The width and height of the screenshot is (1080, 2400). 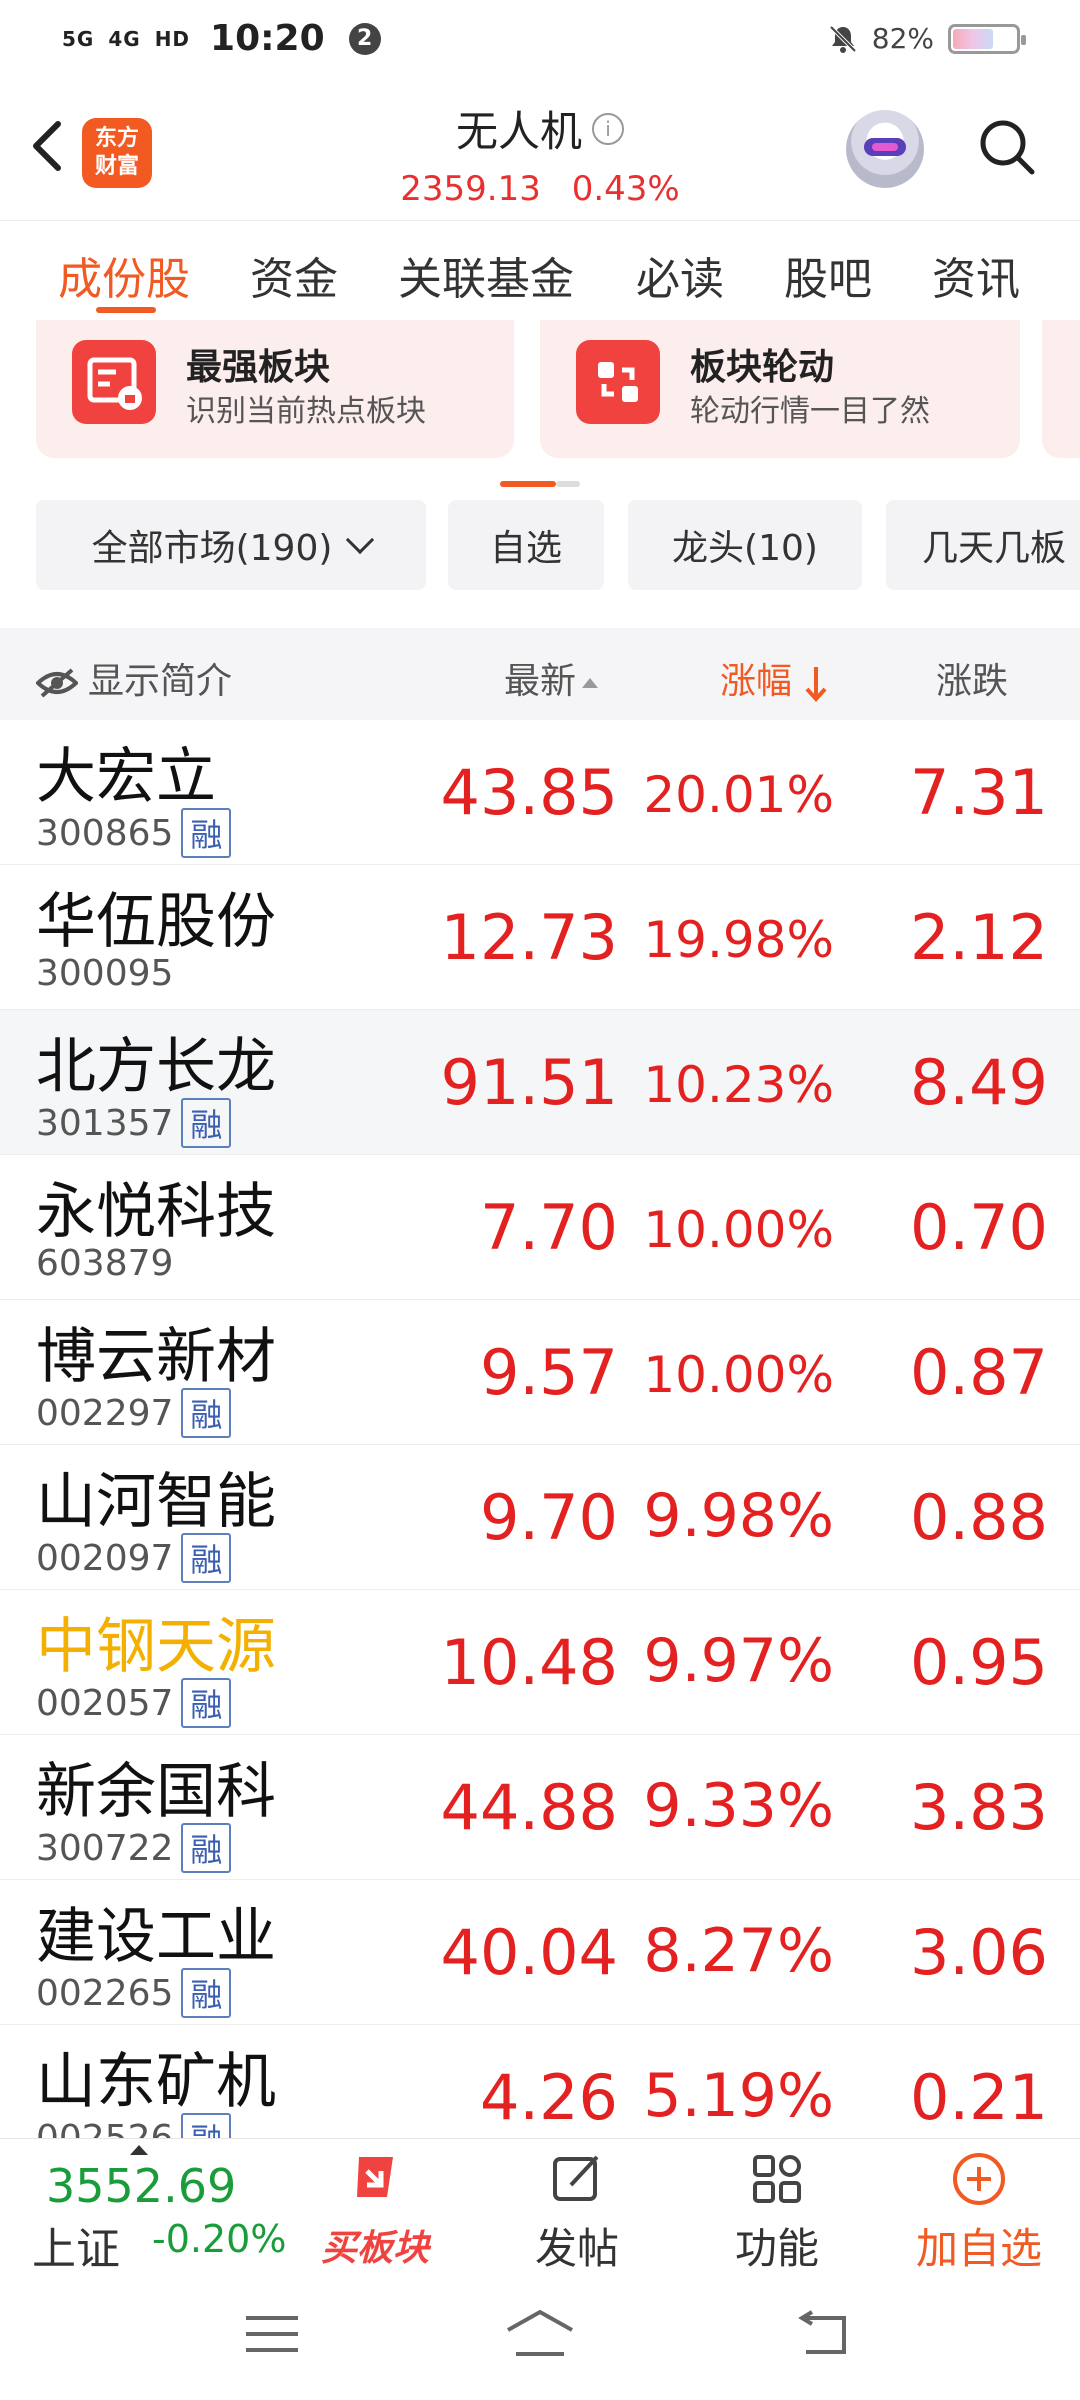 I want to click on change-amount: 0.95, so click(x=978, y=1662).